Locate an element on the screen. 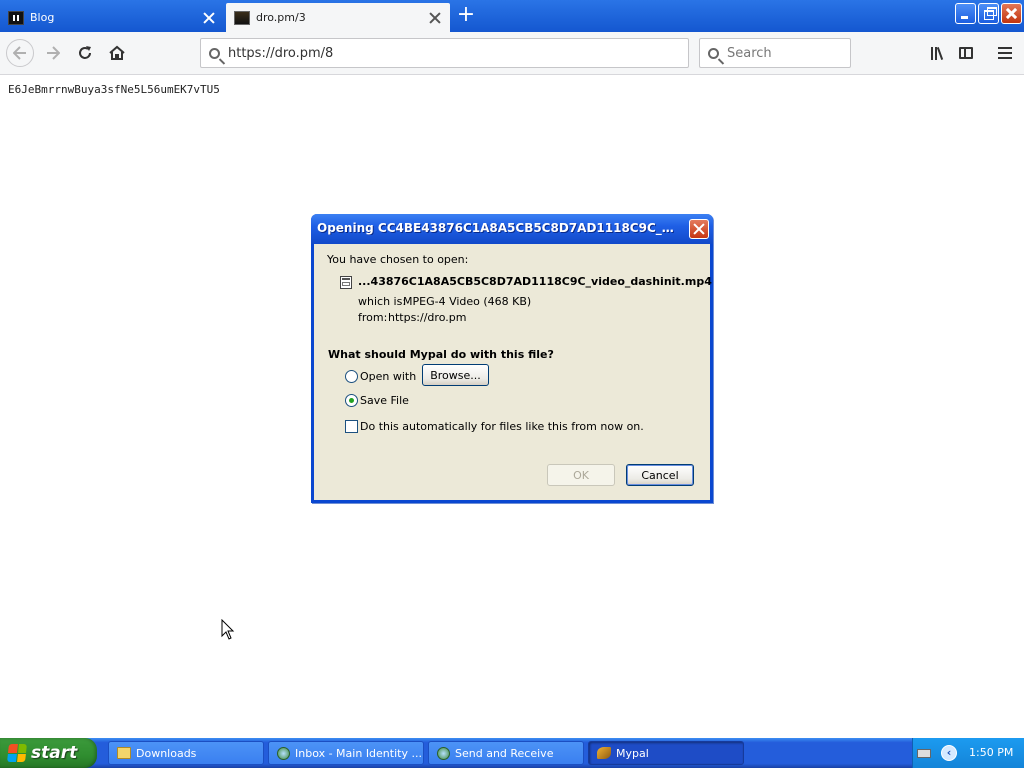  save-file-radio is located at coordinates (351, 400).